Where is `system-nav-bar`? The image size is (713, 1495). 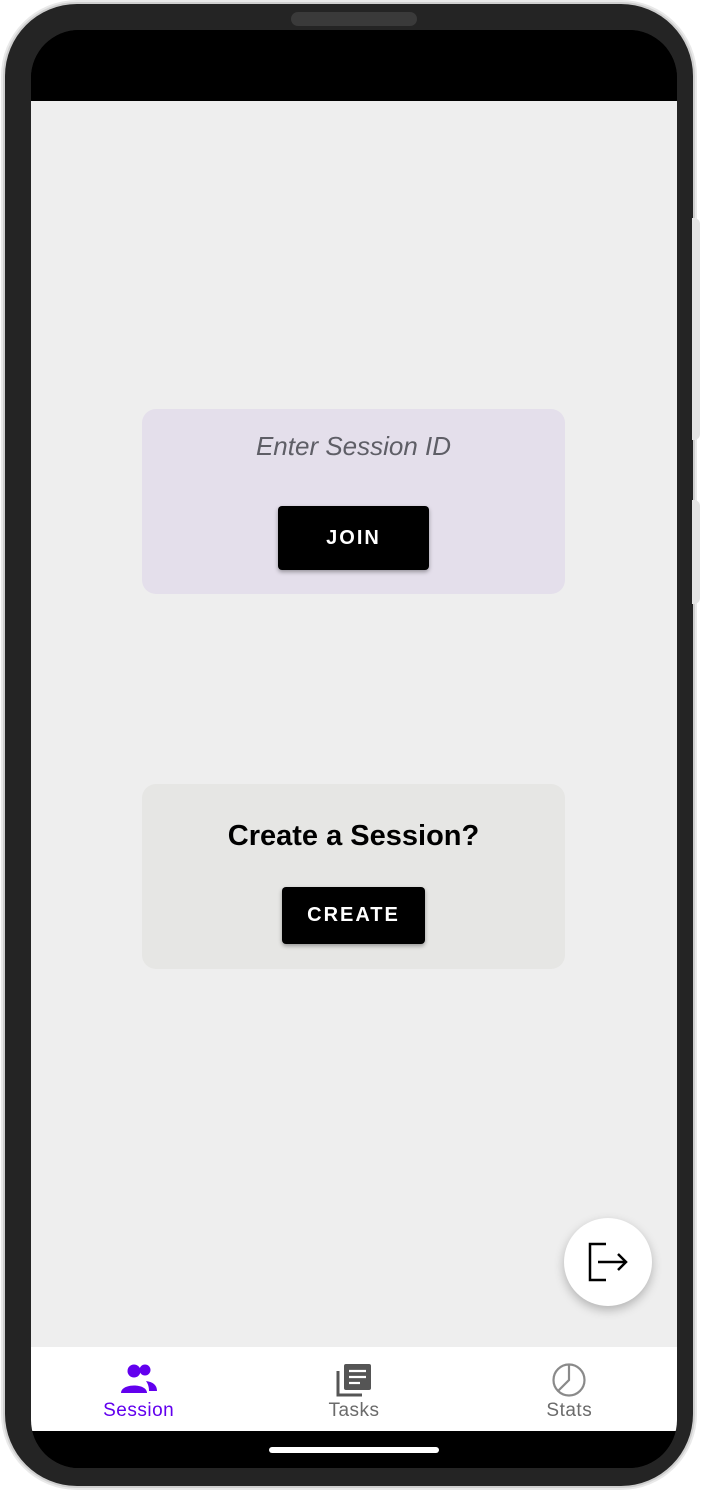 system-nav-bar is located at coordinates (354, 1449).